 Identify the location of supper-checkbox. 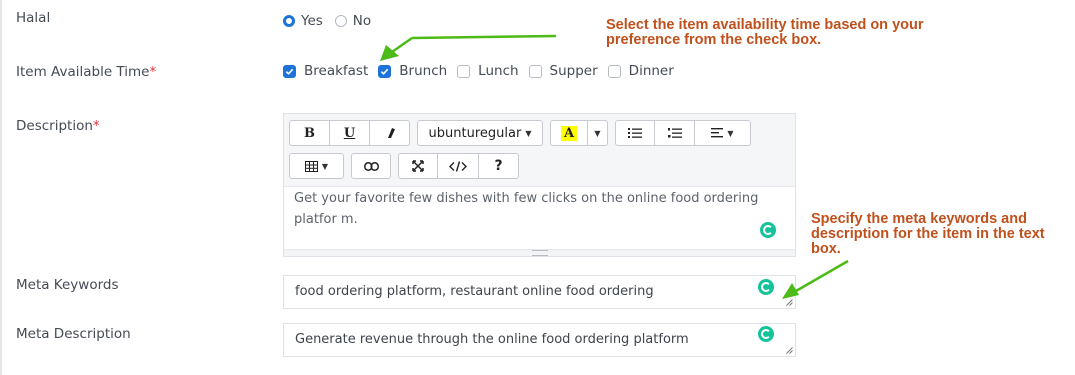
(535, 71).